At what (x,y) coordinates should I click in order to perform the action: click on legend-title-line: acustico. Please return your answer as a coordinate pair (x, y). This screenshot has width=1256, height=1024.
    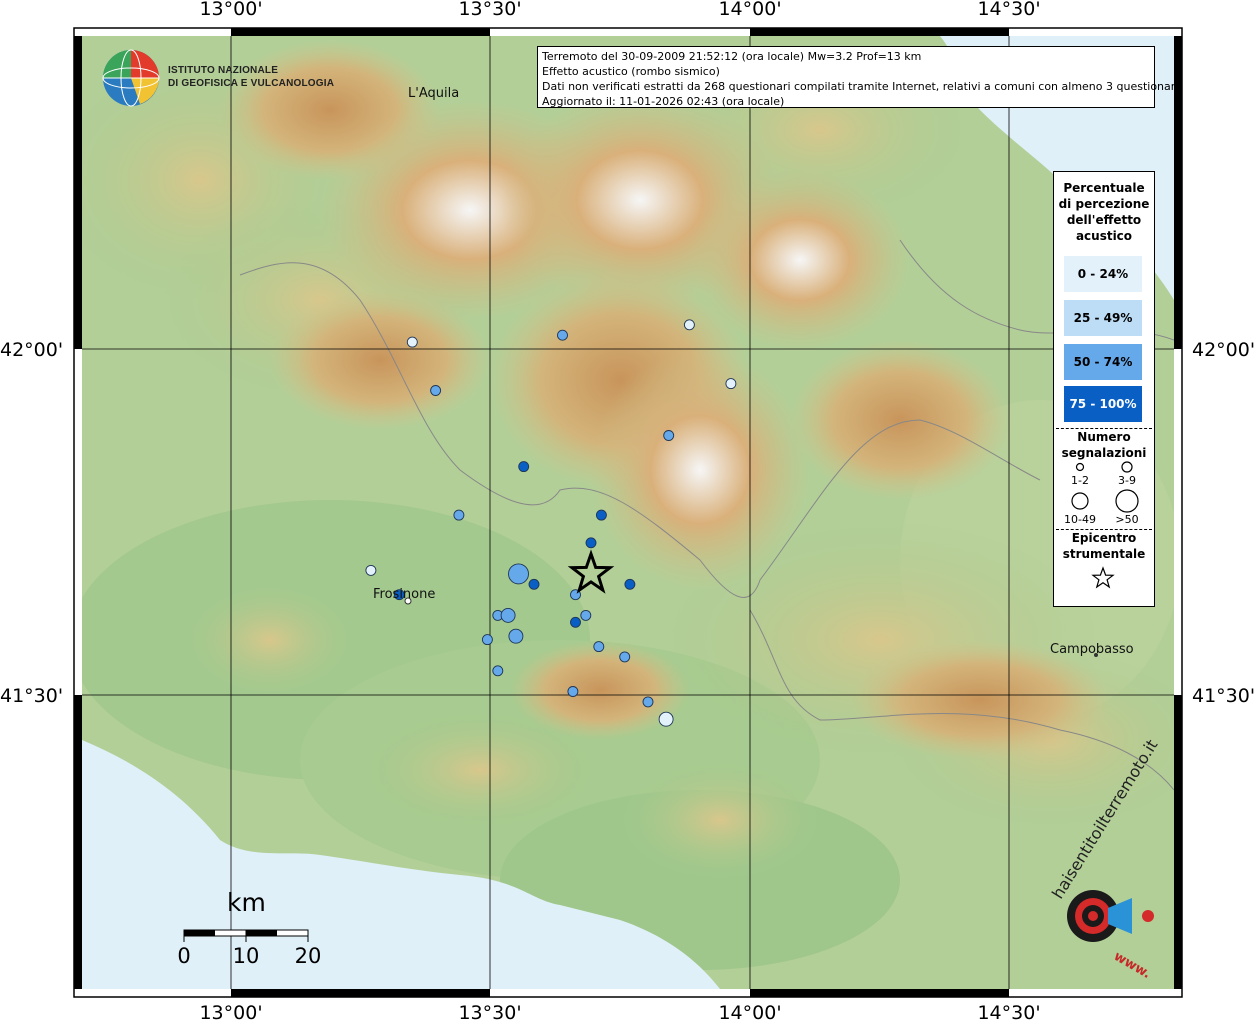
    Looking at the image, I should click on (1104, 236).